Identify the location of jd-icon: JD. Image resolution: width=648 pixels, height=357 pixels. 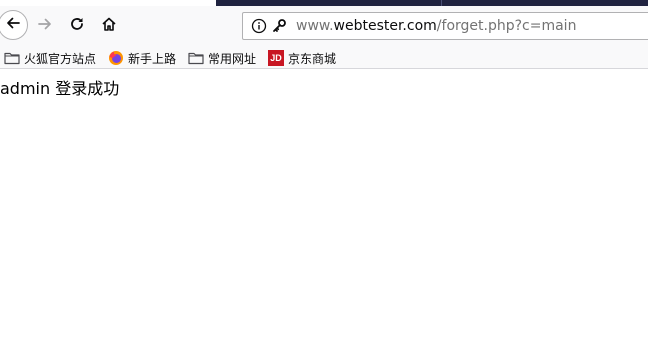
(276, 58).